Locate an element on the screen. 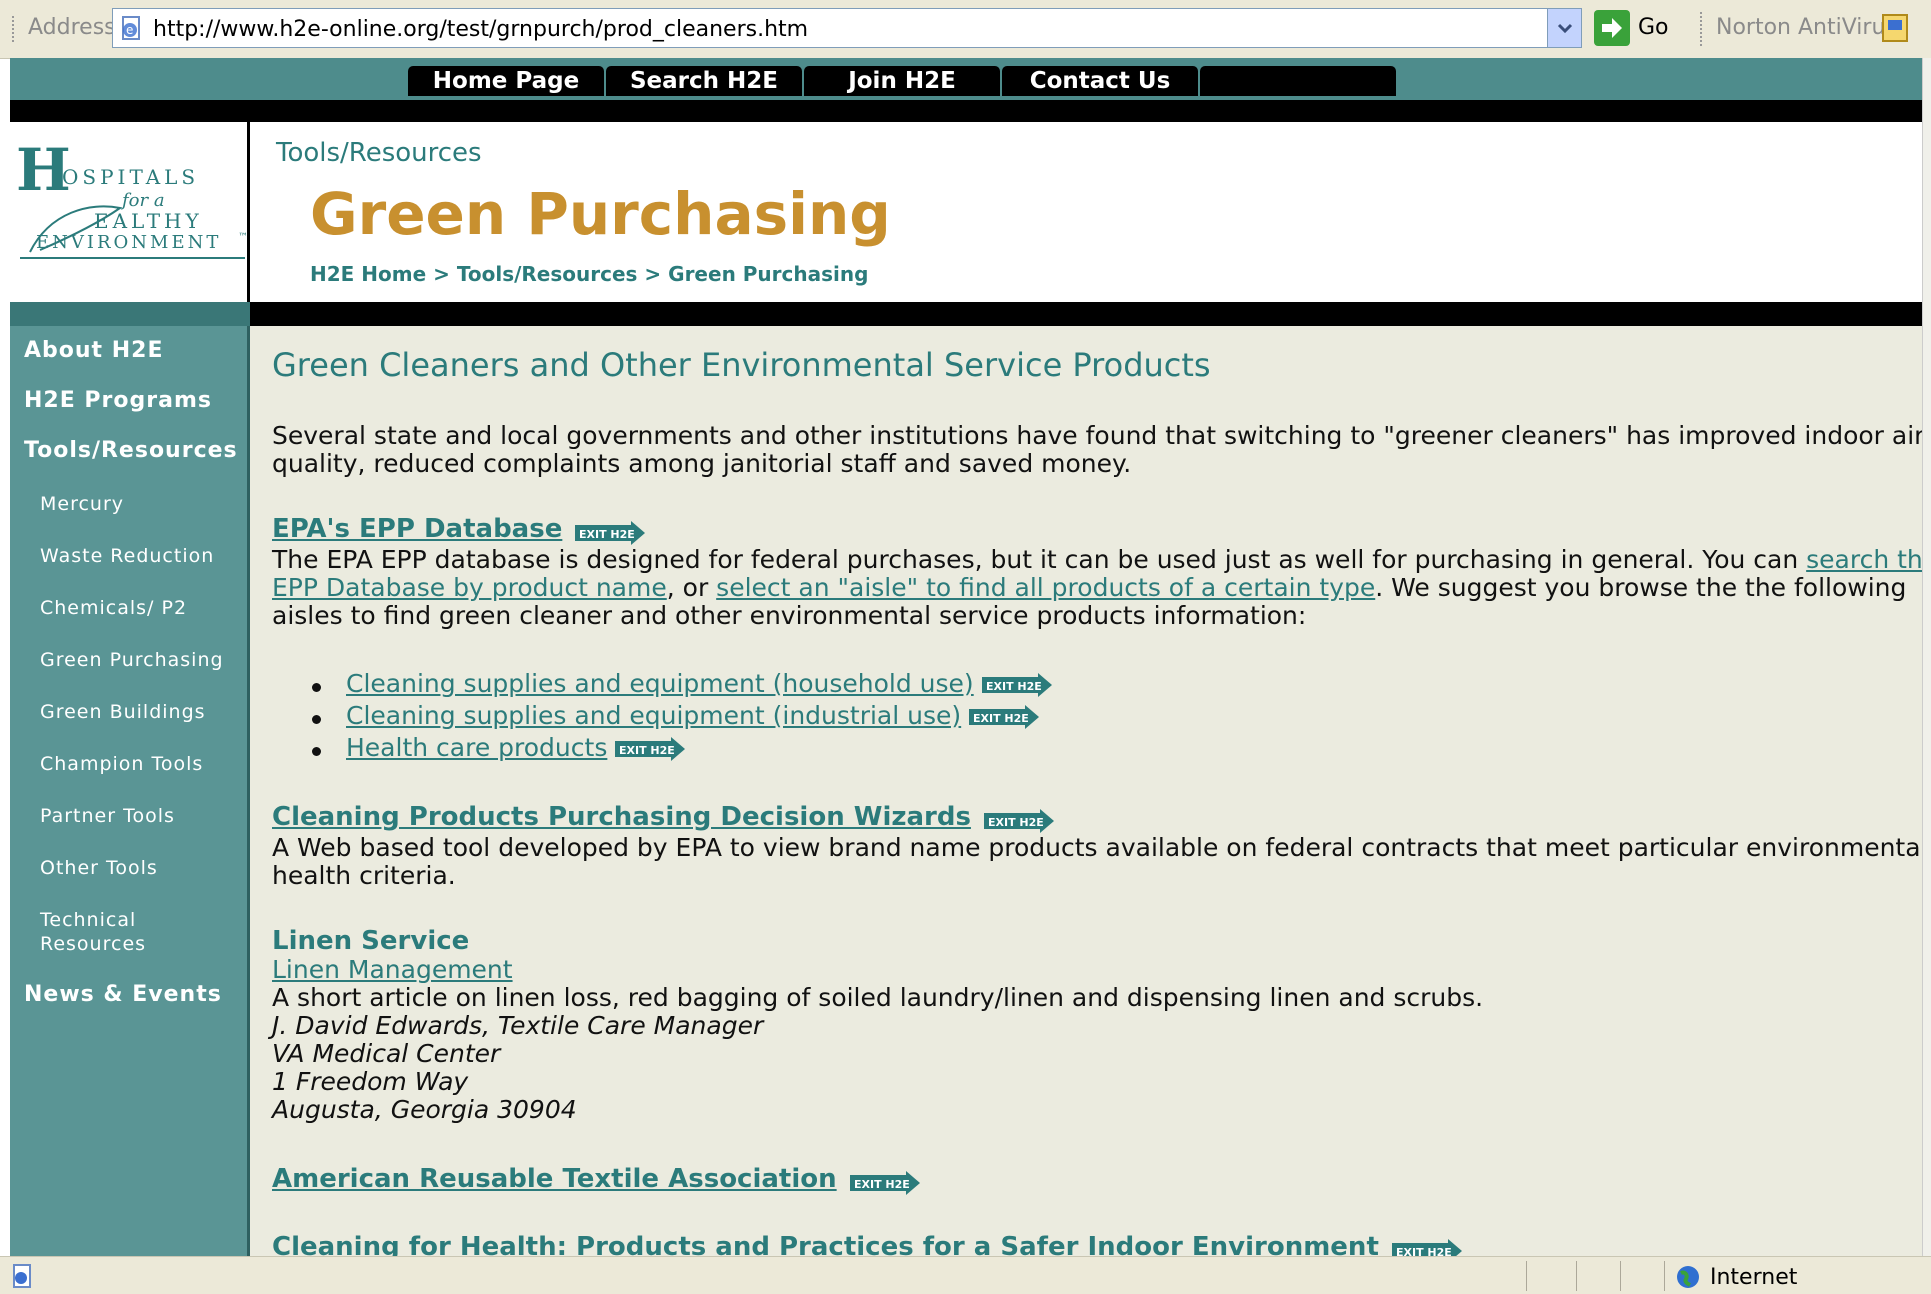  sidebar-item-technical: Technical is located at coordinates (88, 920).